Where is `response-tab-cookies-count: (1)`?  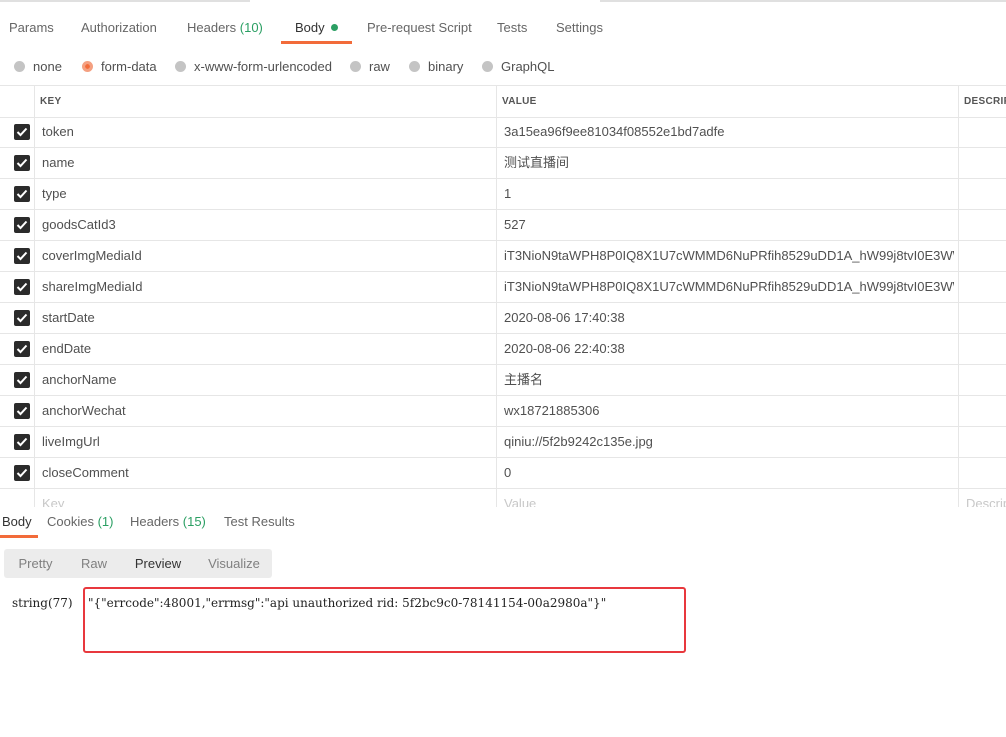
response-tab-cookies-count: (1) is located at coordinates (105, 521).